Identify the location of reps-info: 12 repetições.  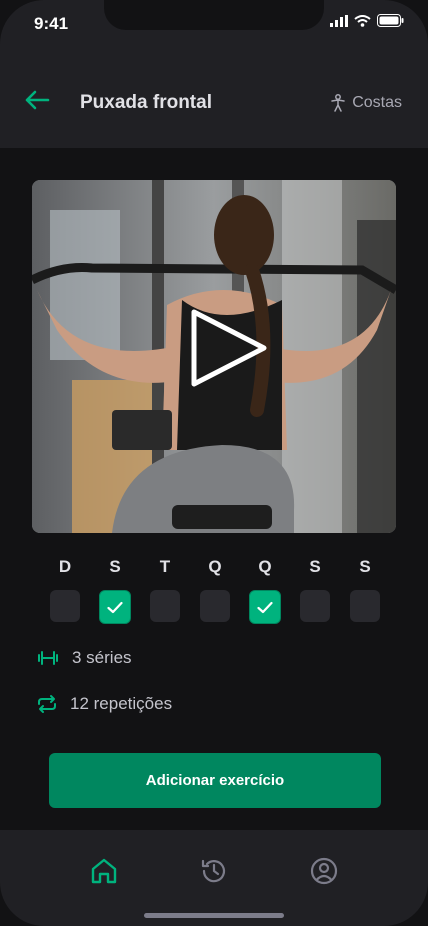
(104, 704).